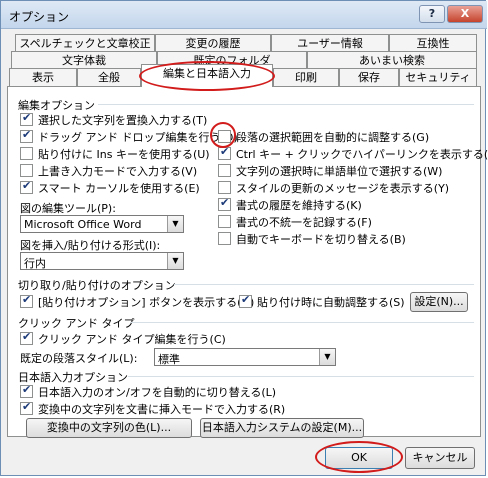 This screenshot has height=478, width=488. What do you see at coordinates (83, 224) in the screenshot?
I see `picture-editor-value: Microsoft Office Word` at bounding box center [83, 224].